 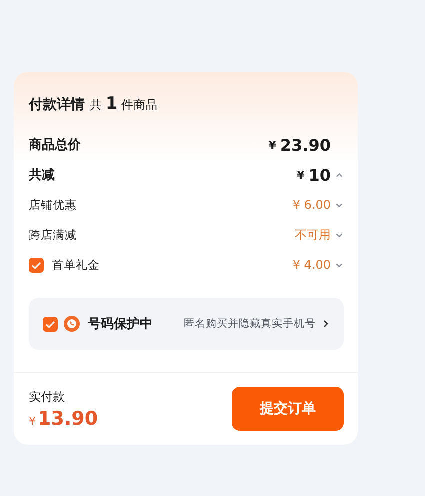 What do you see at coordinates (53, 235) in the screenshot?
I see `discount-label: 跨店满减` at bounding box center [53, 235].